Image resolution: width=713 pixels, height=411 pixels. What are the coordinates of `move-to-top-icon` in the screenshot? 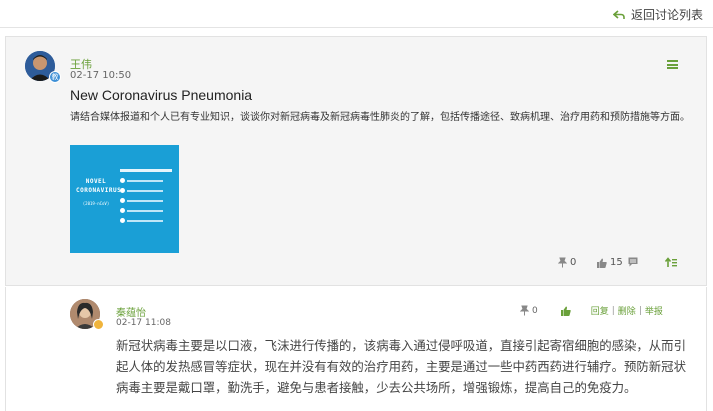 It's located at (671, 262).